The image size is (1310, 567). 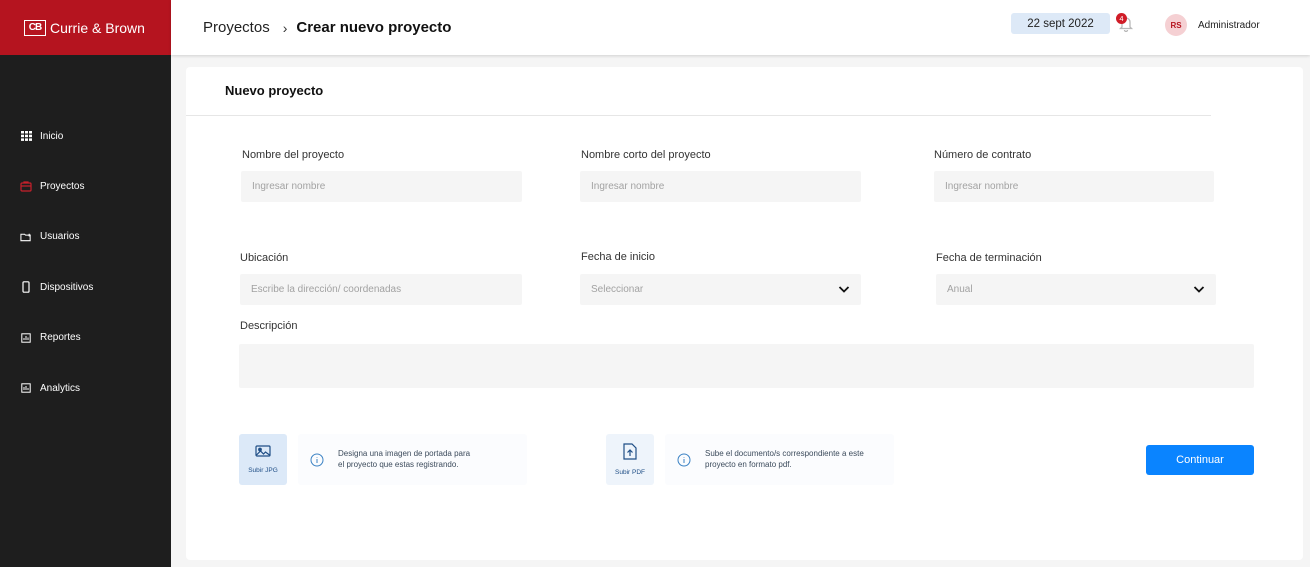 What do you see at coordinates (26, 187) in the screenshot?
I see `projects-icon` at bounding box center [26, 187].